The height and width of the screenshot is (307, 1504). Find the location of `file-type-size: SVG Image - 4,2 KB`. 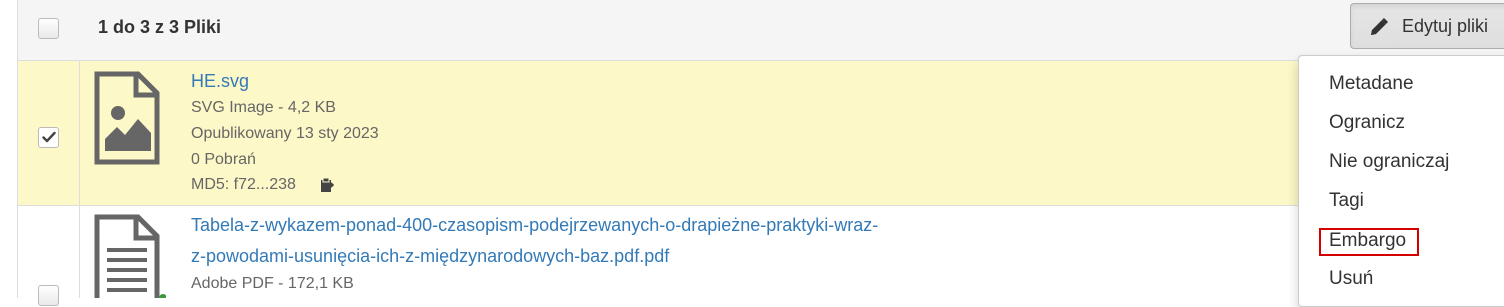

file-type-size: SVG Image - 4,2 KB is located at coordinates (263, 107).